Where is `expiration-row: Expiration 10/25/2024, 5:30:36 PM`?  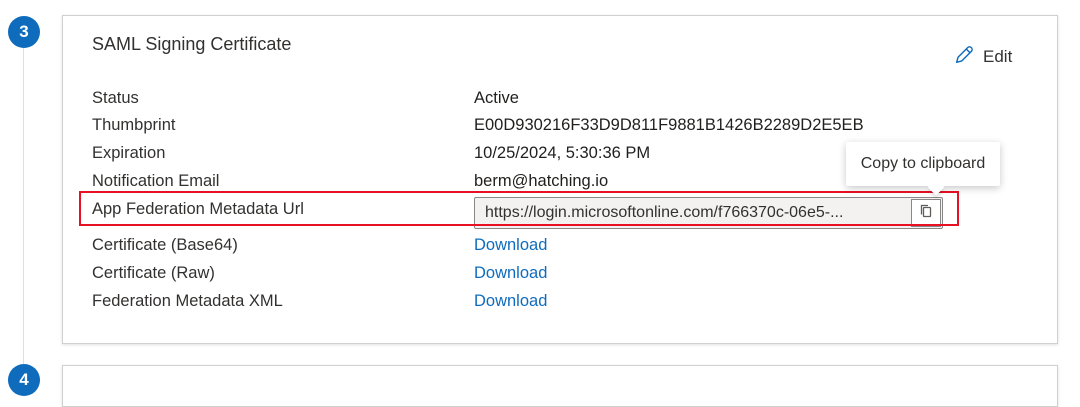
expiration-row: Expiration 10/25/2024, 5:30:36 PM is located at coordinates (371, 153).